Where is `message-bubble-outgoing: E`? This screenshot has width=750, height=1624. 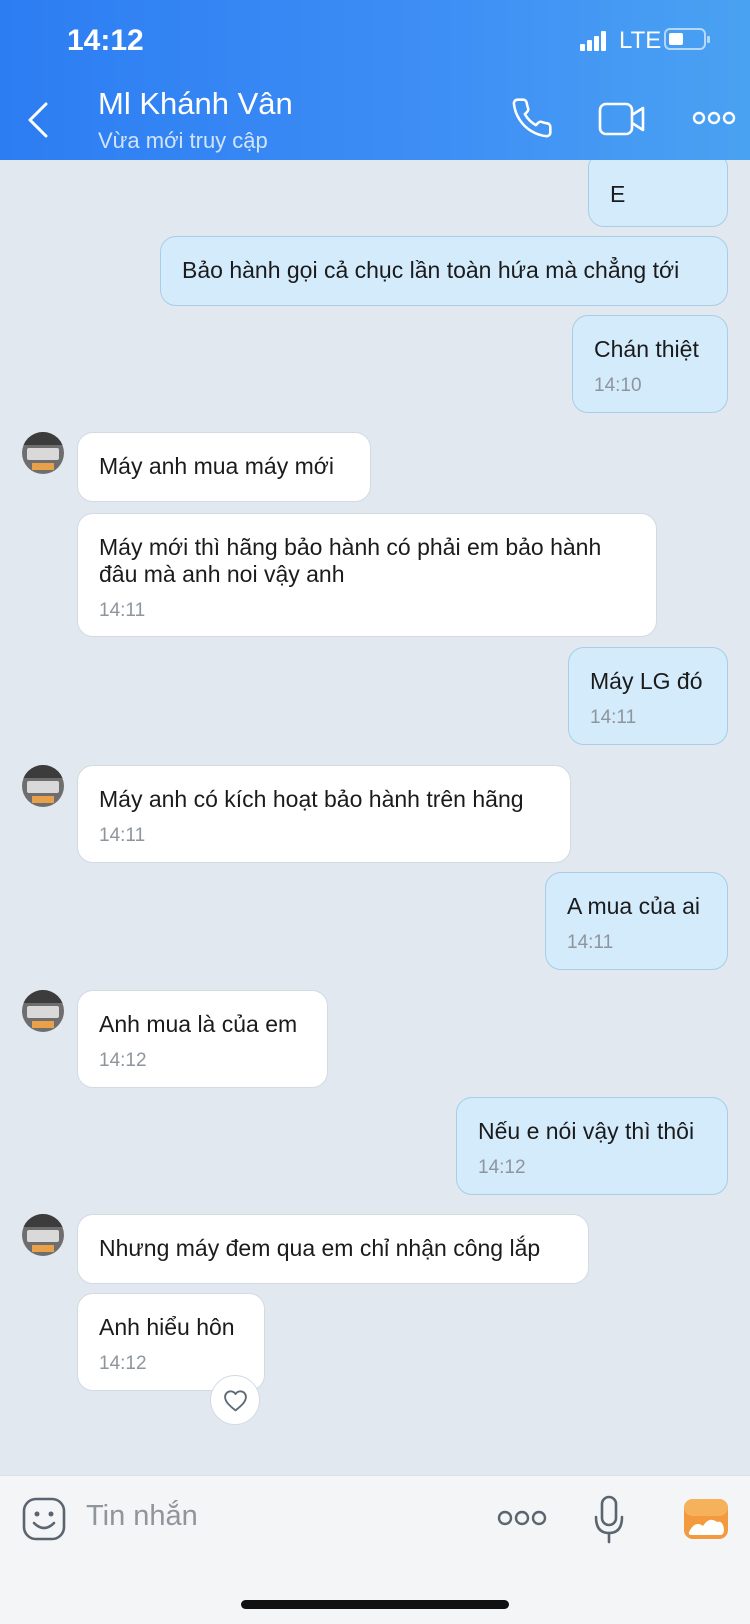 message-bubble-outgoing: E is located at coordinates (658, 193).